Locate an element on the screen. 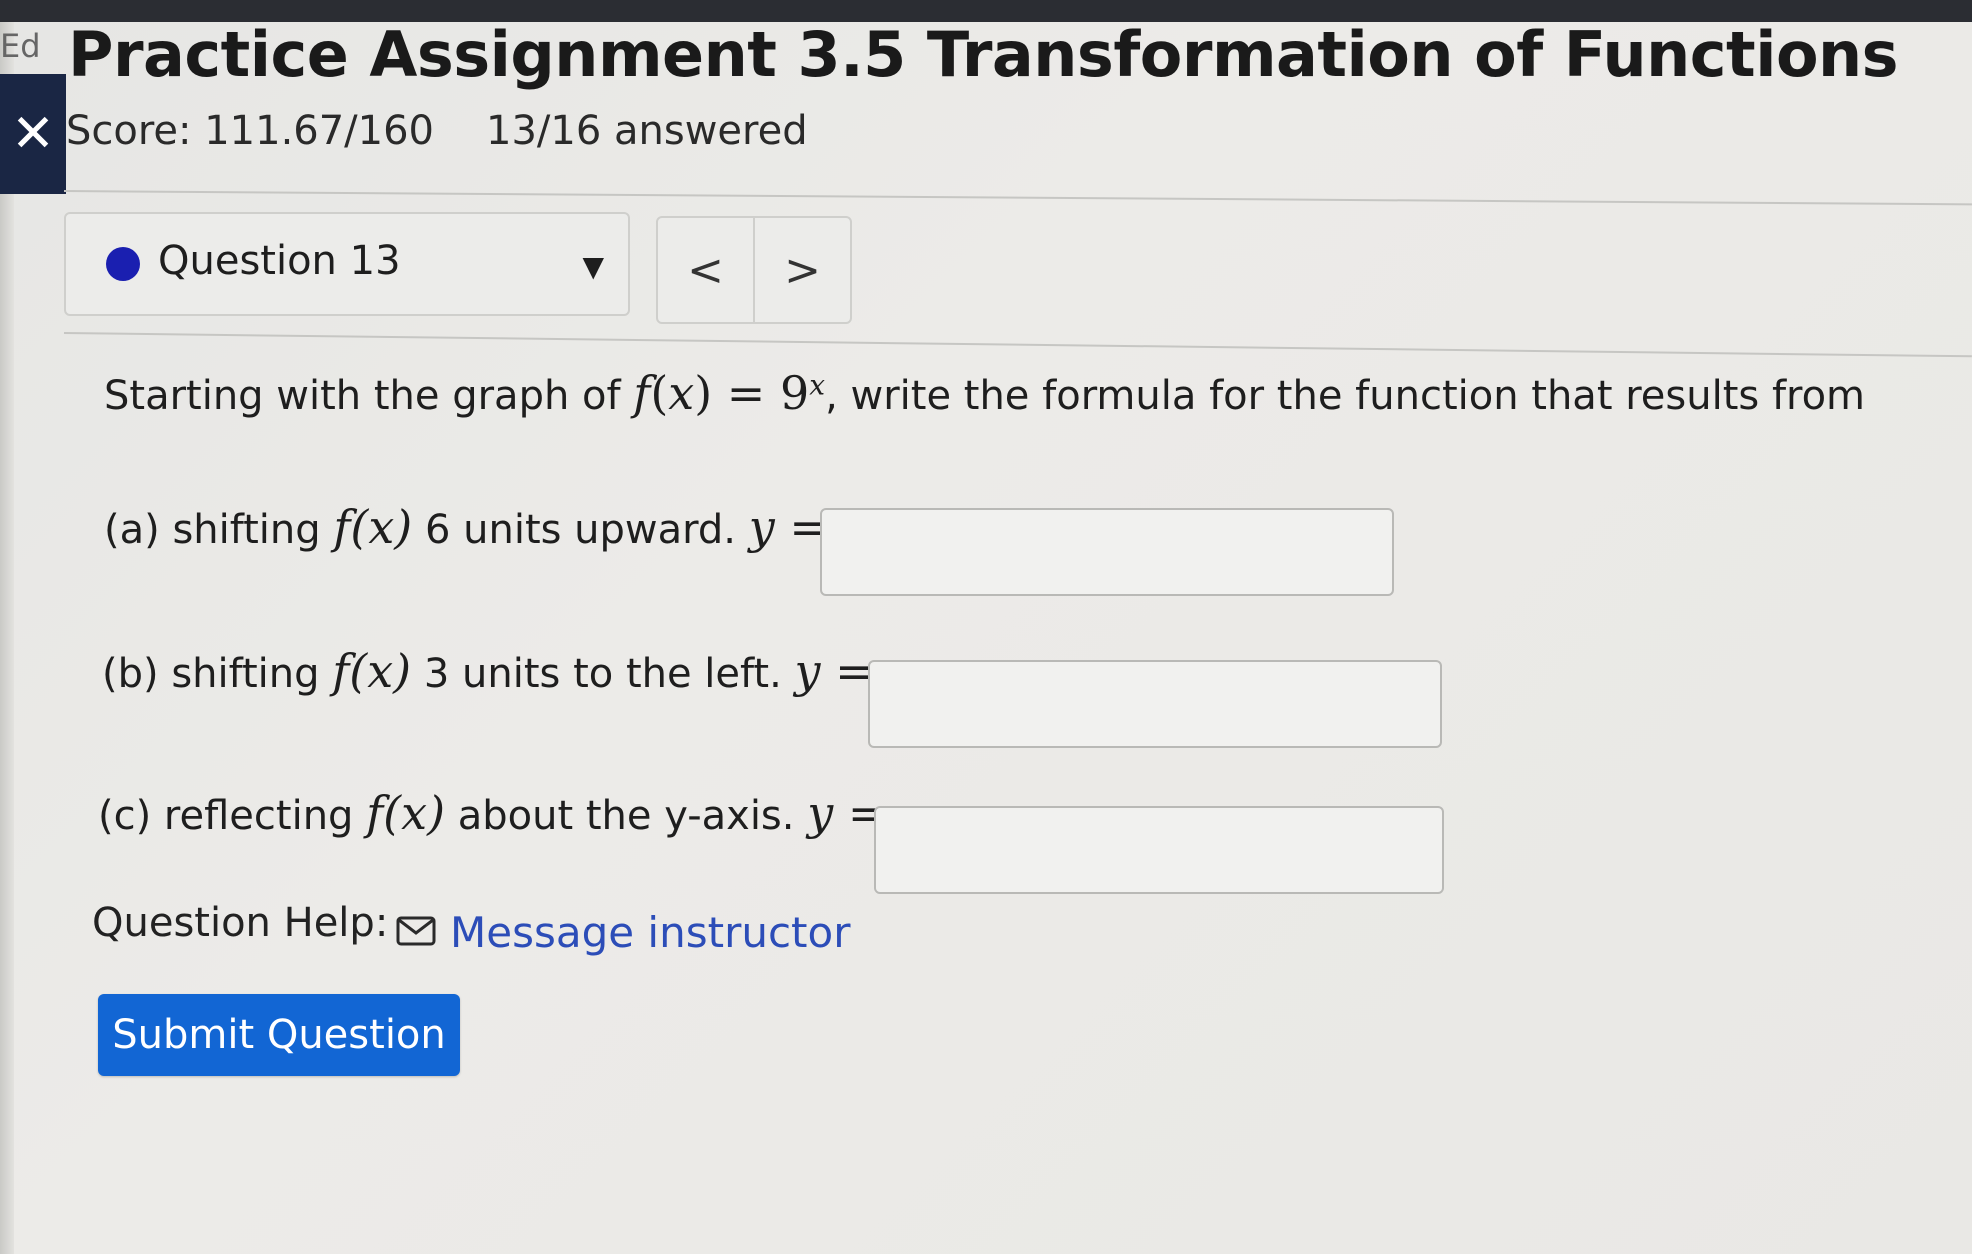  edge-text: Ed is located at coordinates (20, 46).